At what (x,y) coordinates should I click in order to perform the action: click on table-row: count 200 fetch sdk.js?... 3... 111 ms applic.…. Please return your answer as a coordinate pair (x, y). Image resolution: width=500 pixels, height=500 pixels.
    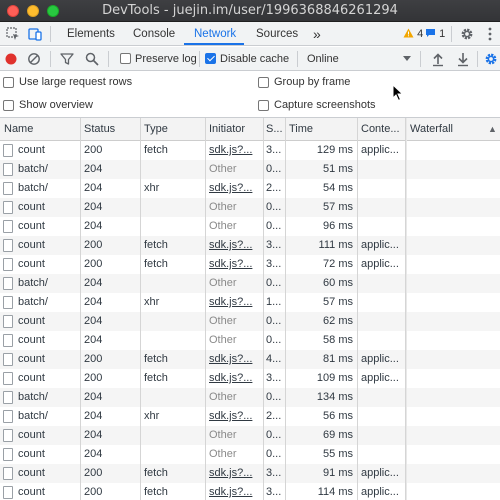
    Looking at the image, I should click on (250, 245).